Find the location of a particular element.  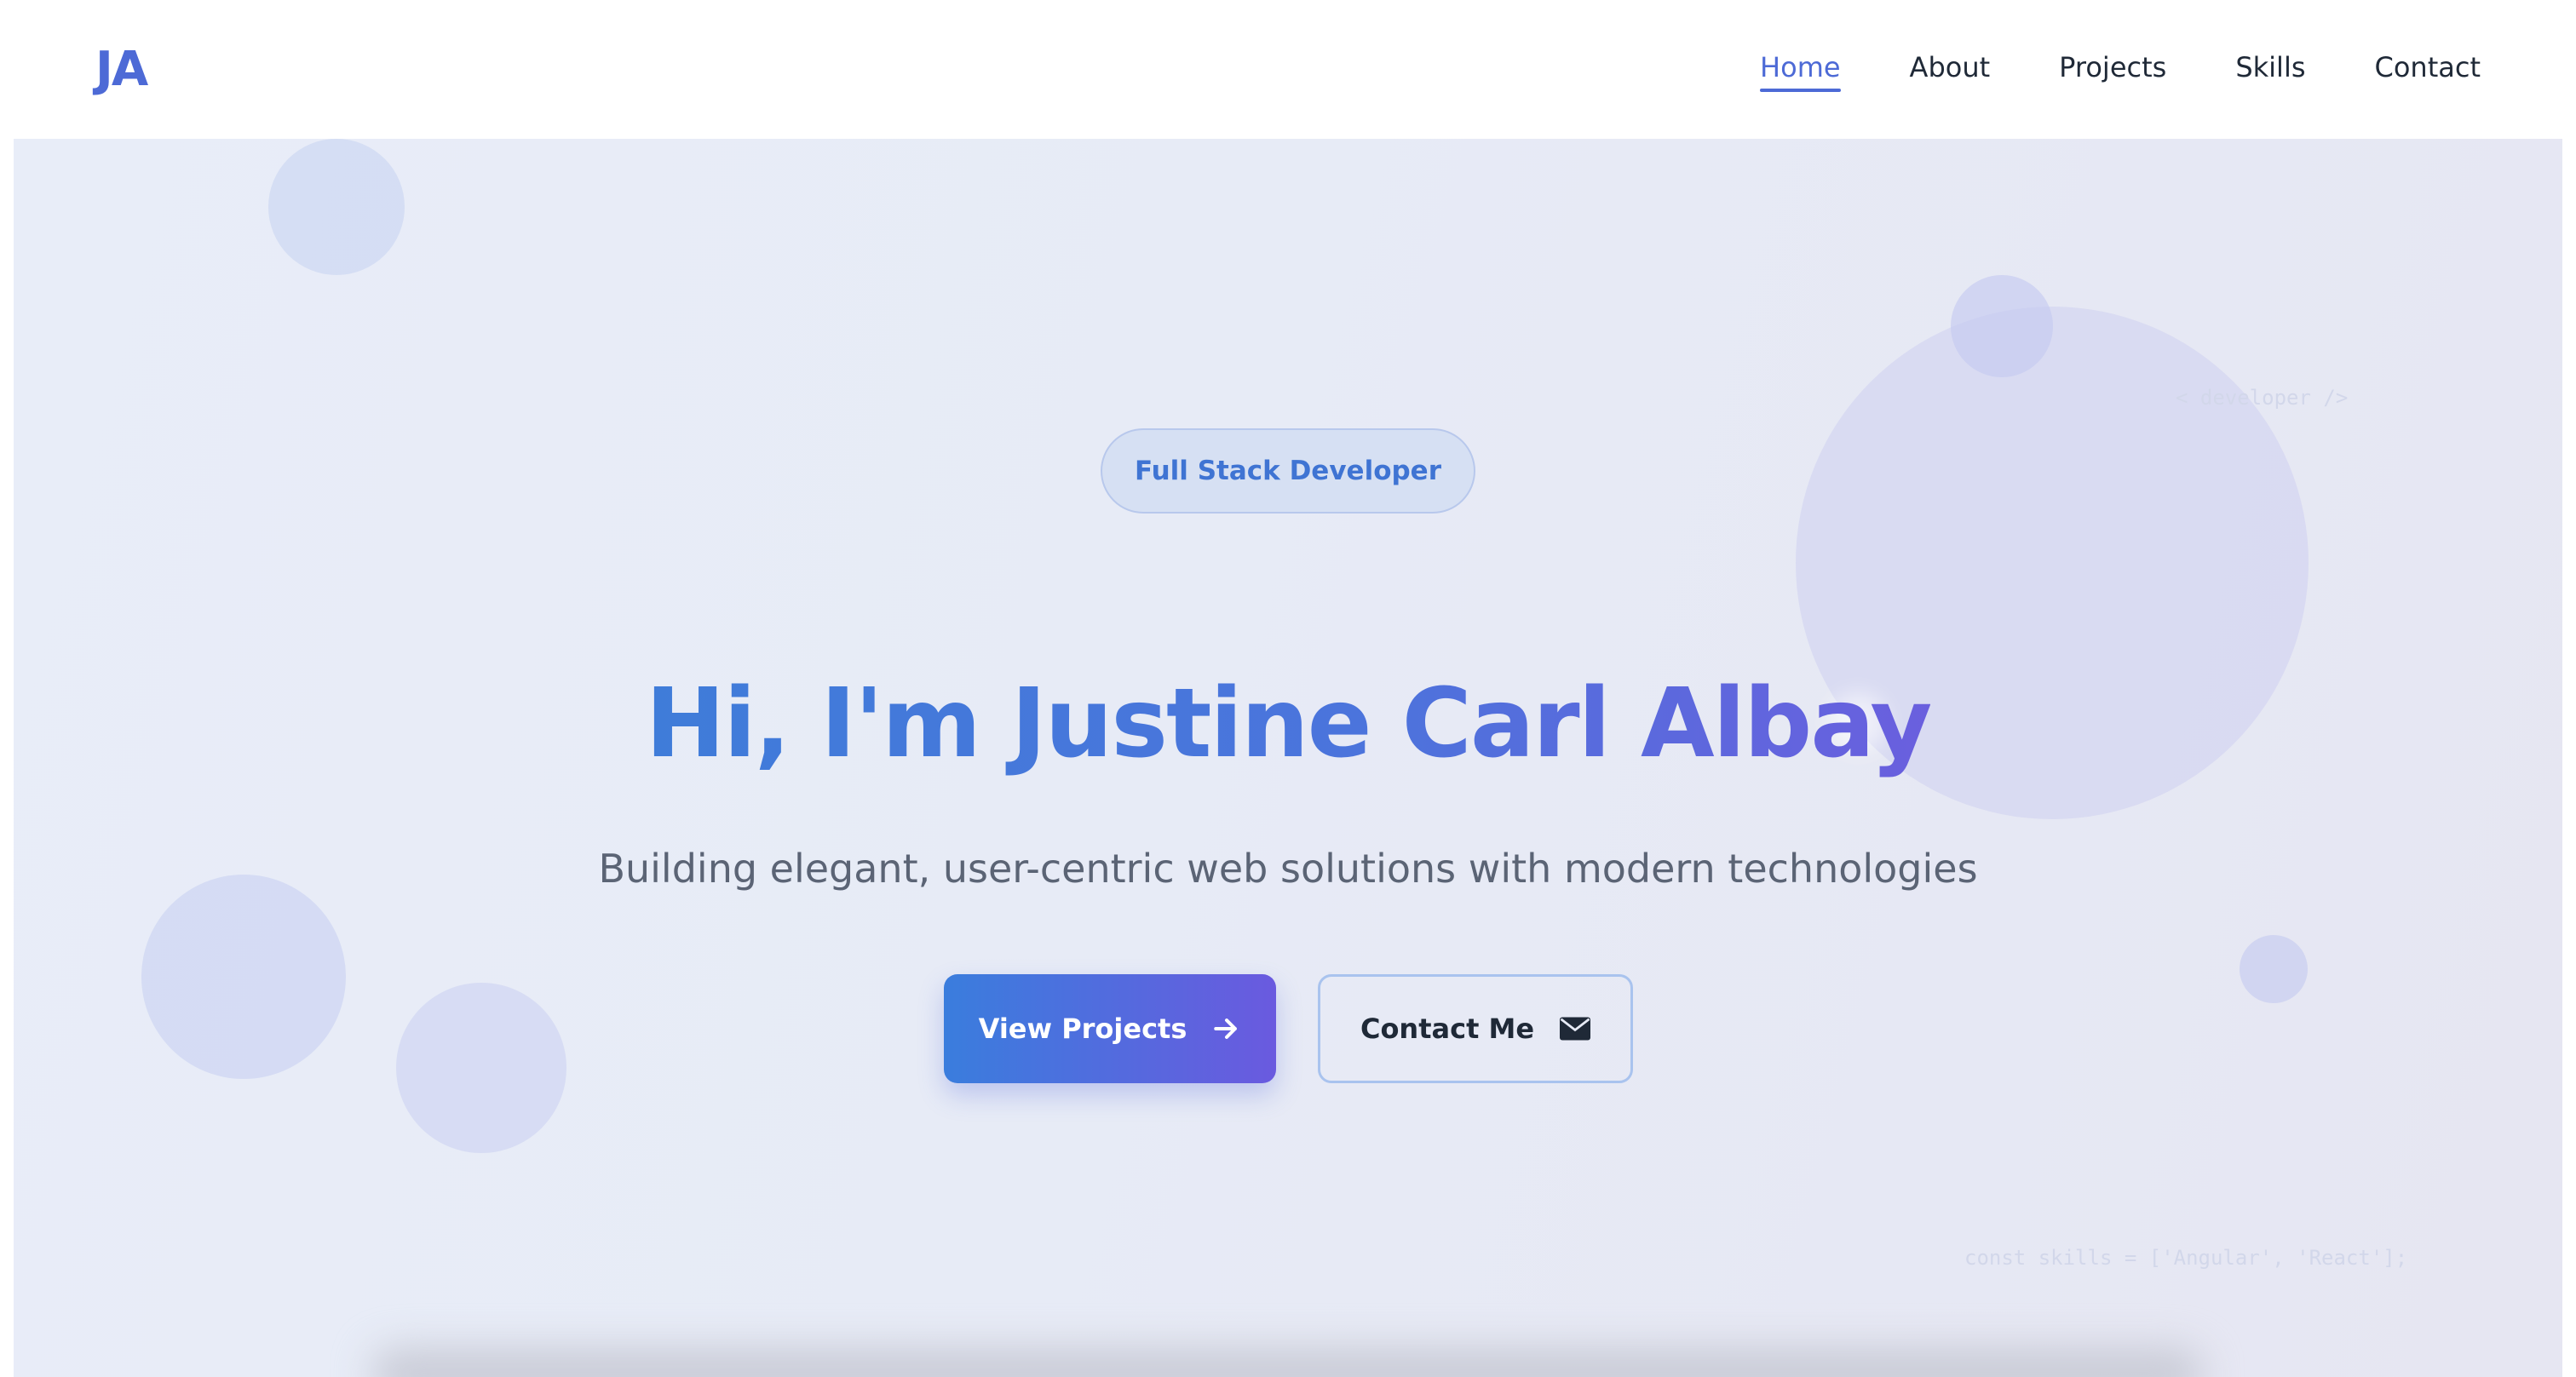

nav-link-home: Home is located at coordinates (1801, 71).